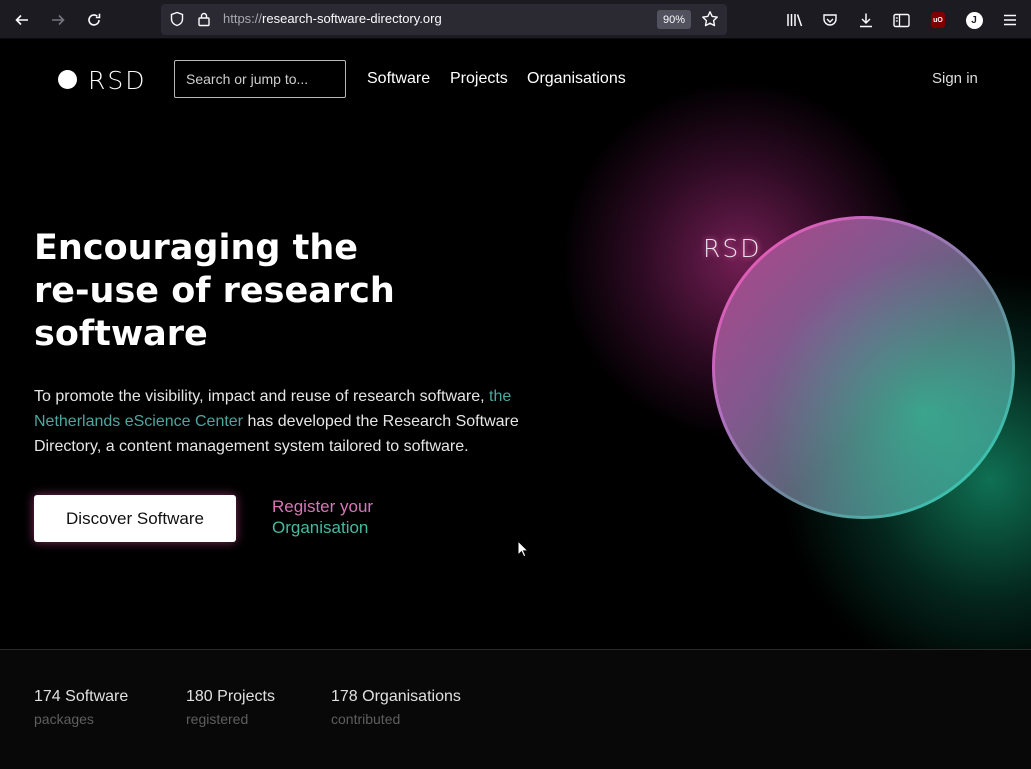  What do you see at coordinates (196, 248) in the screenshot?
I see `headline-line-1: Encouraging the` at bounding box center [196, 248].